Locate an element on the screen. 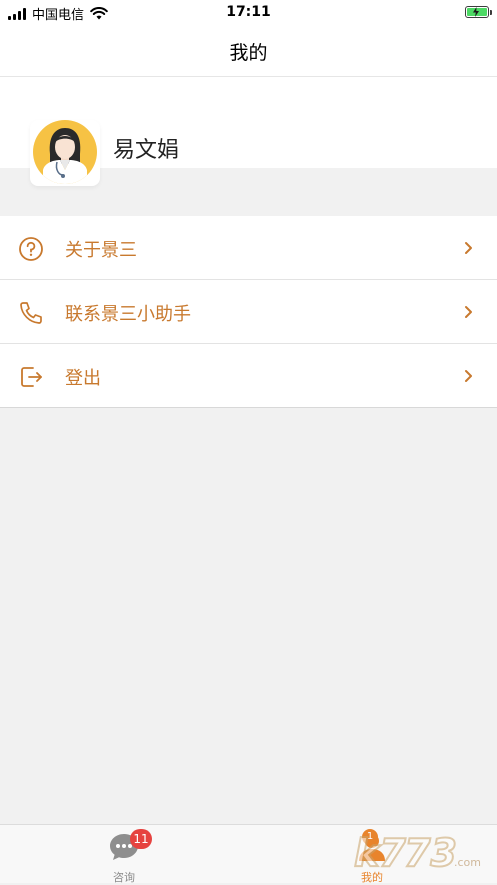 The width and height of the screenshot is (497, 885). menu-item-label: 关于景三 is located at coordinates (101, 250).